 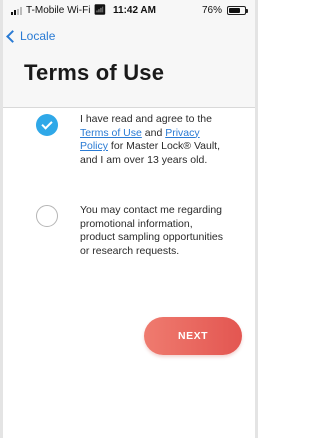 What do you see at coordinates (153, 132) in the screenshot?
I see `terms-text-mid: and` at bounding box center [153, 132].